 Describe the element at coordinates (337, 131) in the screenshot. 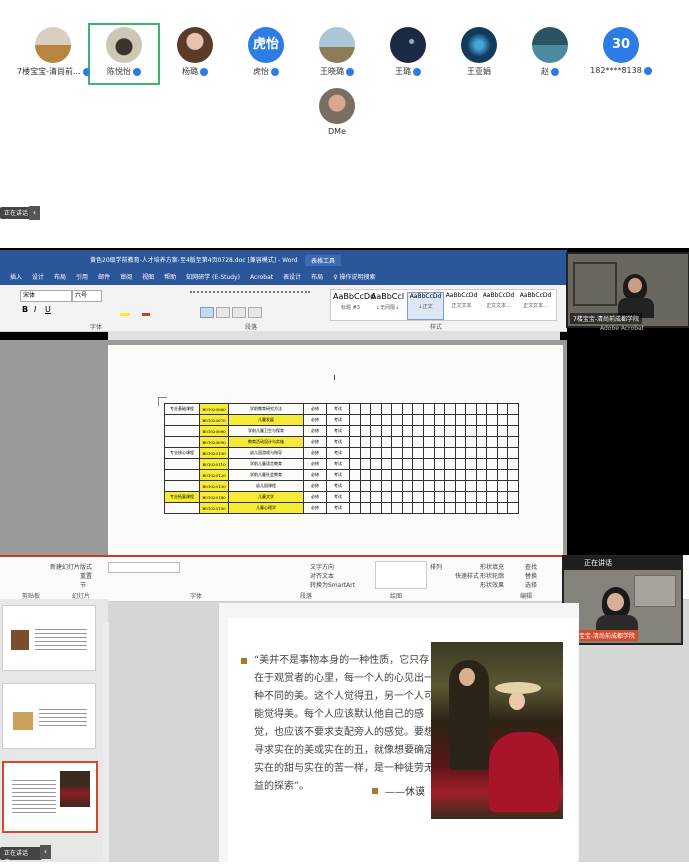

I see `participant-name: DMe` at that location.